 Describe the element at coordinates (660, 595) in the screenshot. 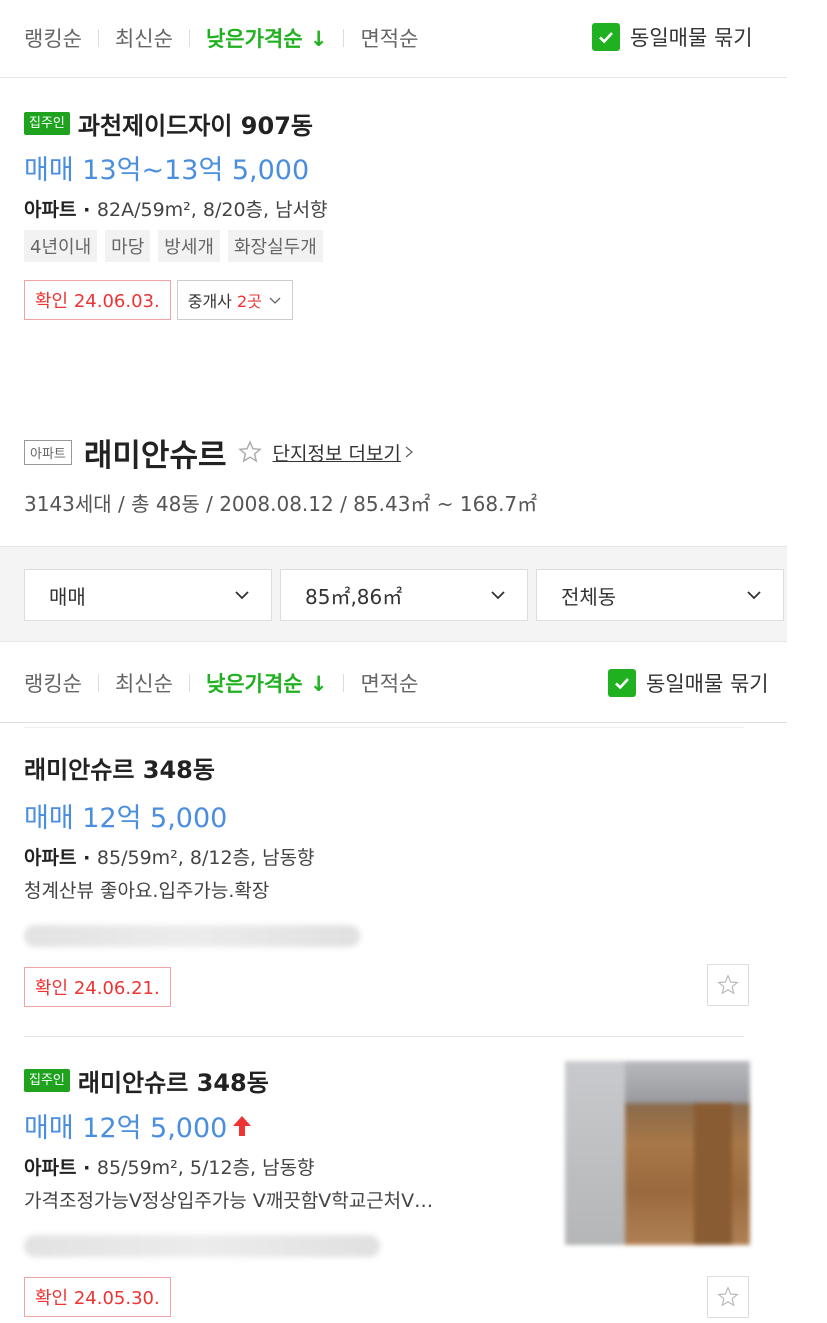

I see `dong-select: 전체동` at that location.